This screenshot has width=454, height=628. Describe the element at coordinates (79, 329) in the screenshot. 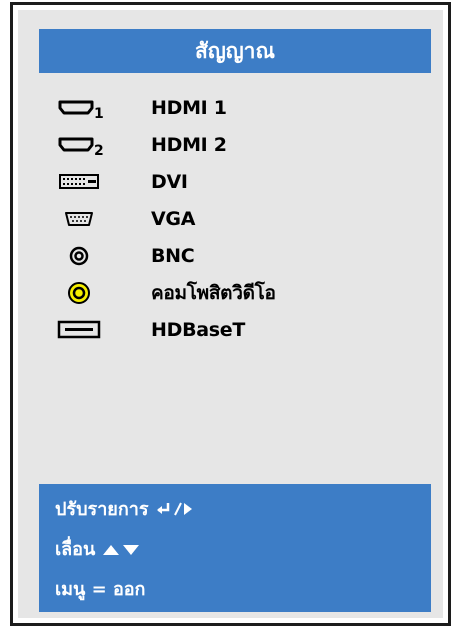

I see `hdbaset-port-icon` at that location.